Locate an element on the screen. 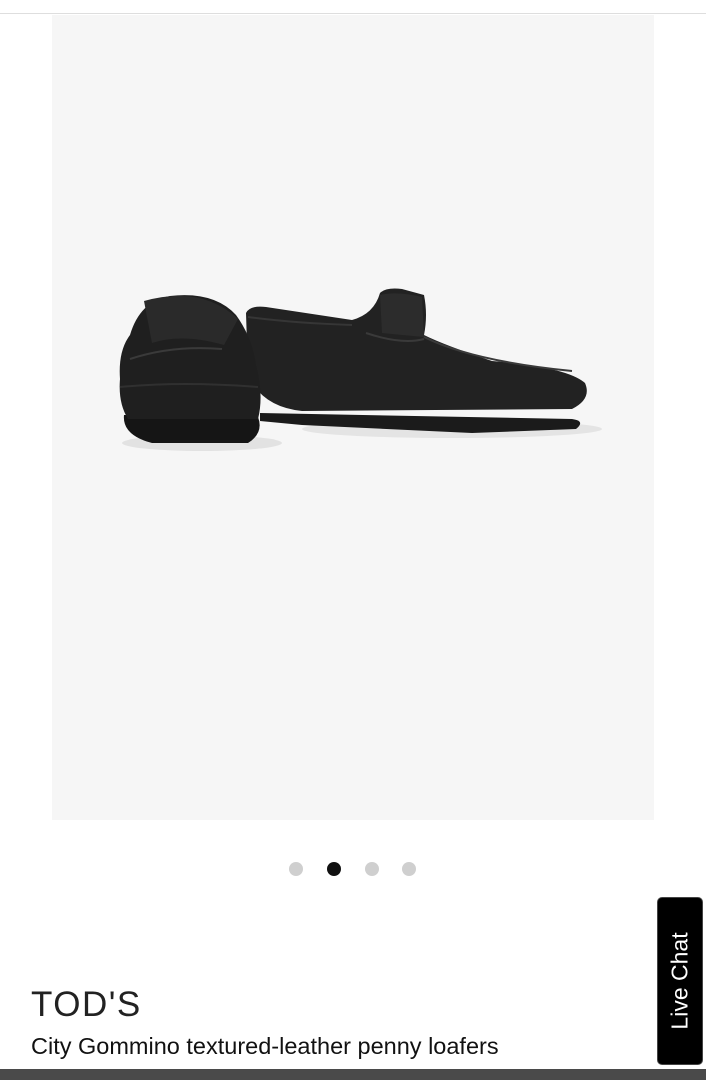 The image size is (706, 1080). header-divider is located at coordinates (353, 13).